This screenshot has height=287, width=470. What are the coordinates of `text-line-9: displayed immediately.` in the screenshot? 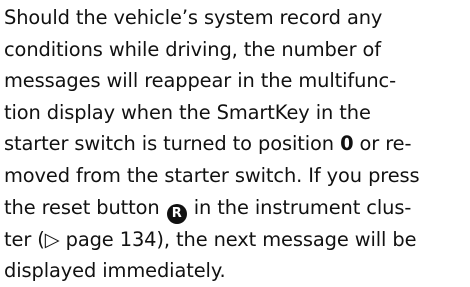 It's located at (115, 271).